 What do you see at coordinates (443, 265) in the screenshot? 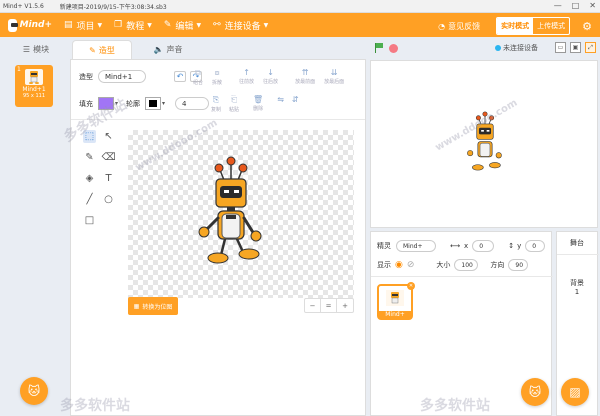
I see `size-label: 大小` at bounding box center [443, 265].